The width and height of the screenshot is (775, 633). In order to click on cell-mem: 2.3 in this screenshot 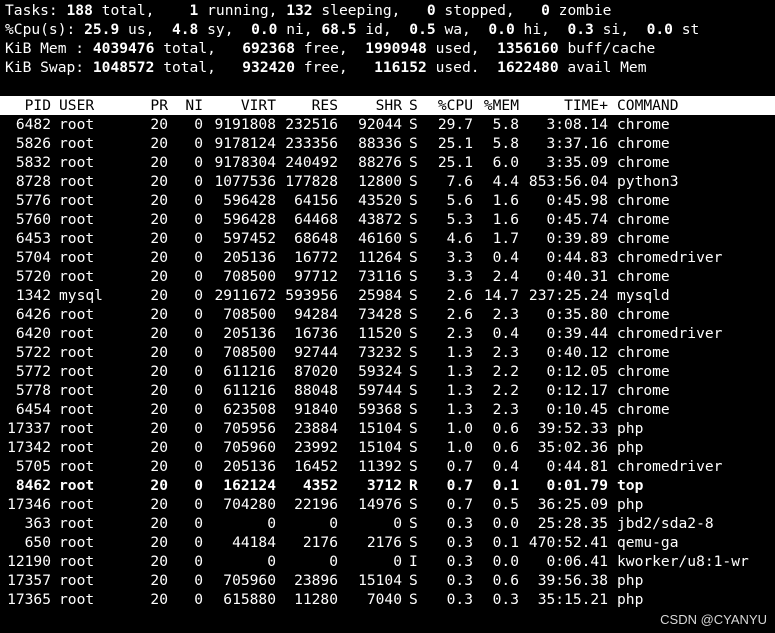, I will do `click(505, 314)`.